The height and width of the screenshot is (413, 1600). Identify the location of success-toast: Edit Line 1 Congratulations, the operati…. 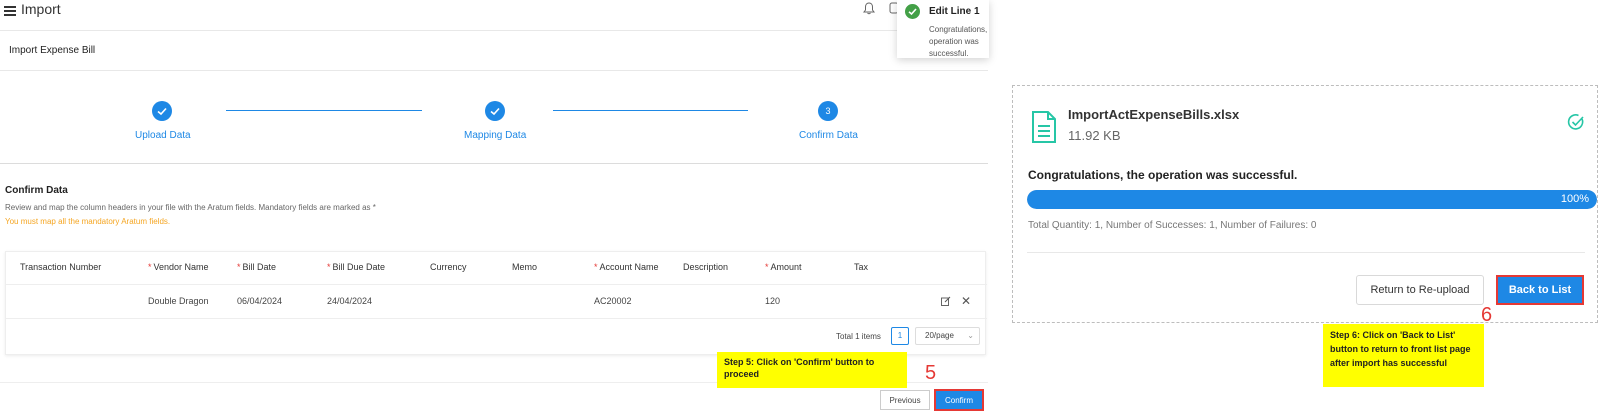
(943, 29).